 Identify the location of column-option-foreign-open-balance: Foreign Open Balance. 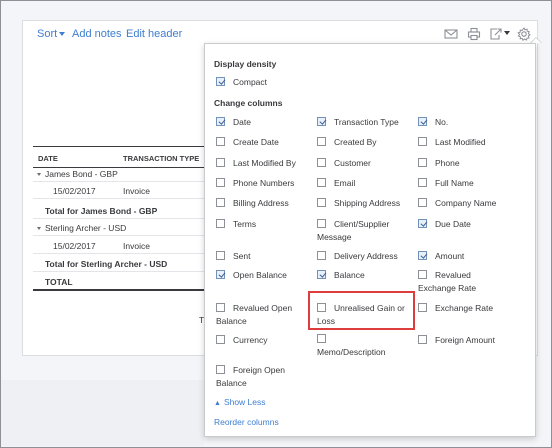
(260, 377).